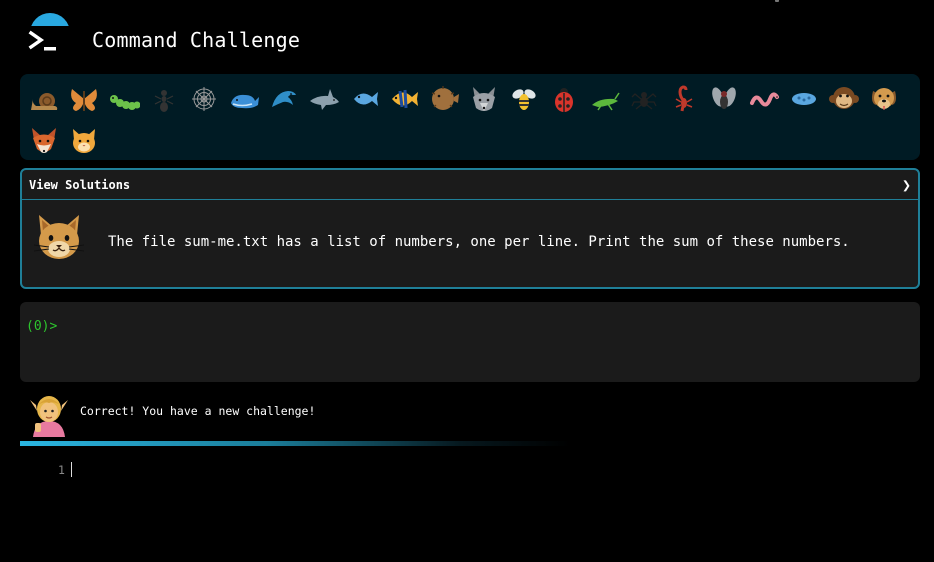 This screenshot has width=934, height=562. Describe the element at coordinates (124, 99) in the screenshot. I see `caterpillar-icon` at that location.